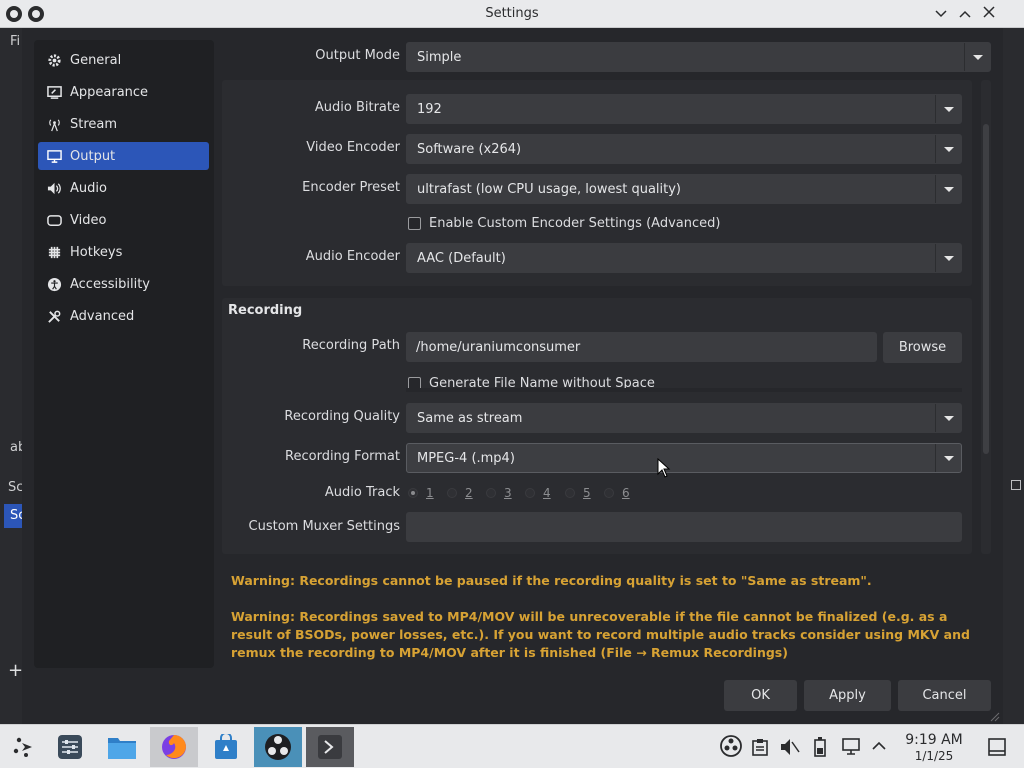 This screenshot has height=768, width=1024. I want to click on speaker-icon, so click(54, 188).